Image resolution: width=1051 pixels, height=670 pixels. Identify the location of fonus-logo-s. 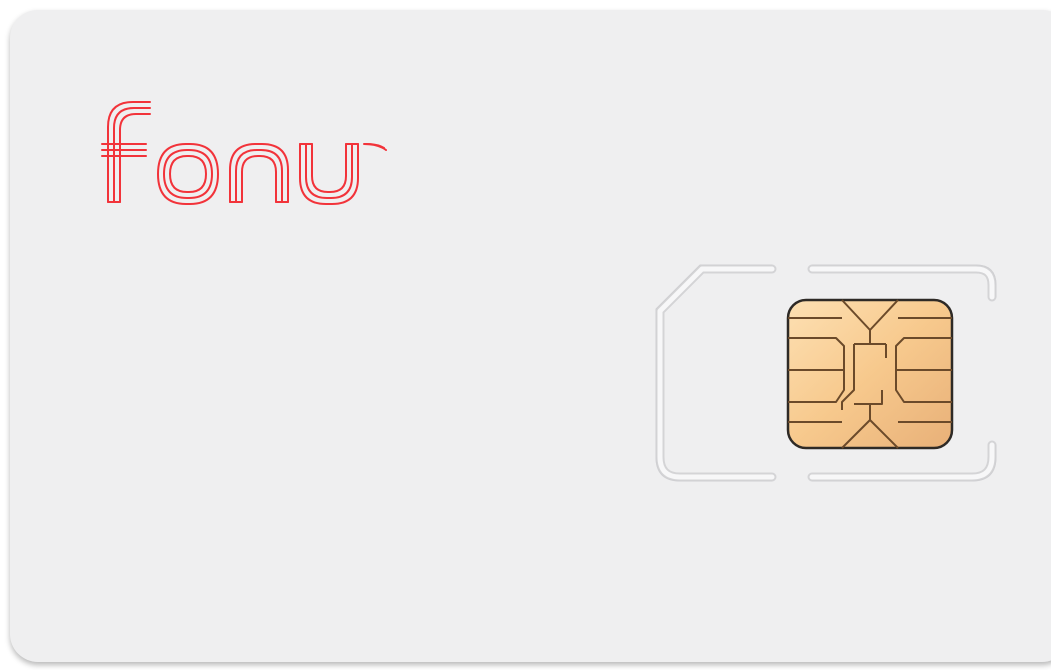
(375, 147).